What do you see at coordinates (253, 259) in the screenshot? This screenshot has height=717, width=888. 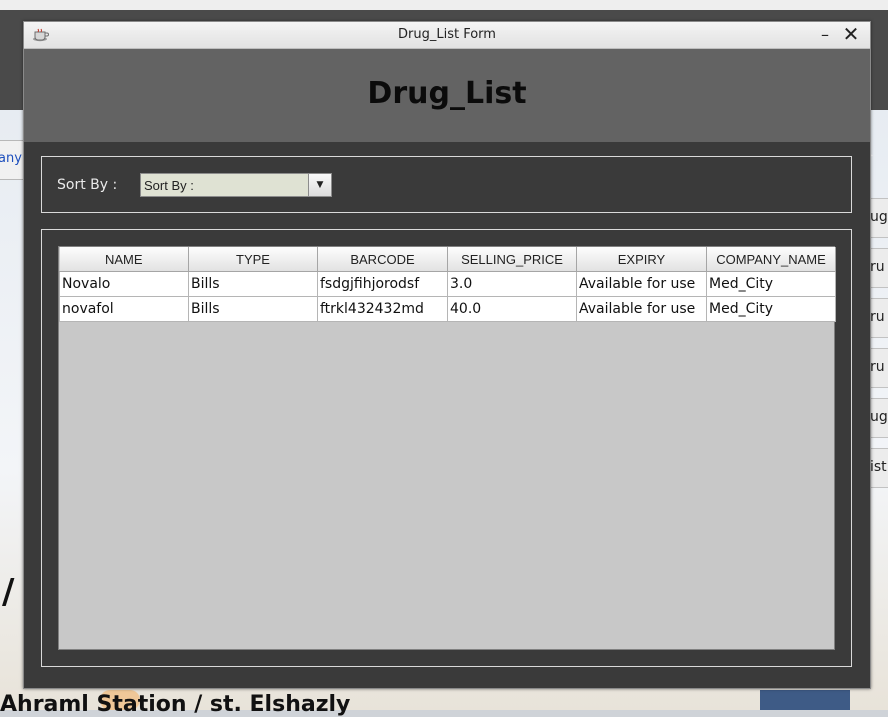 I see `column-header-type: TYPE` at bounding box center [253, 259].